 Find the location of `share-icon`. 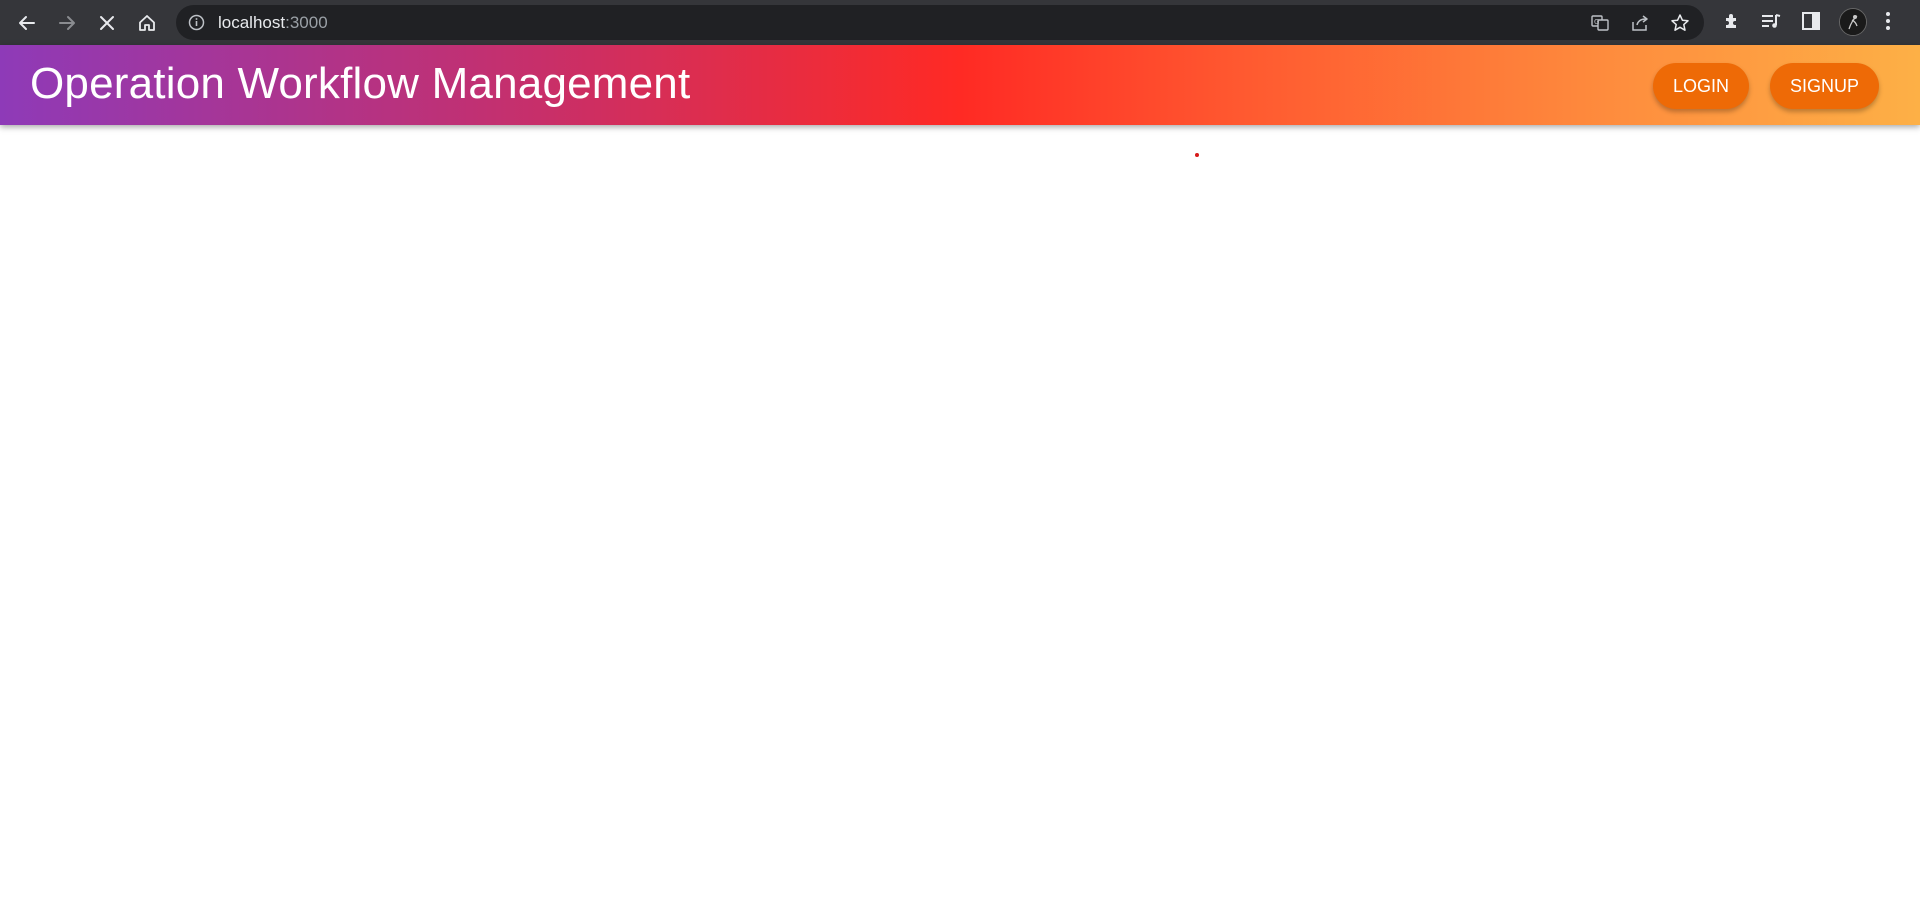

share-icon is located at coordinates (1640, 25).